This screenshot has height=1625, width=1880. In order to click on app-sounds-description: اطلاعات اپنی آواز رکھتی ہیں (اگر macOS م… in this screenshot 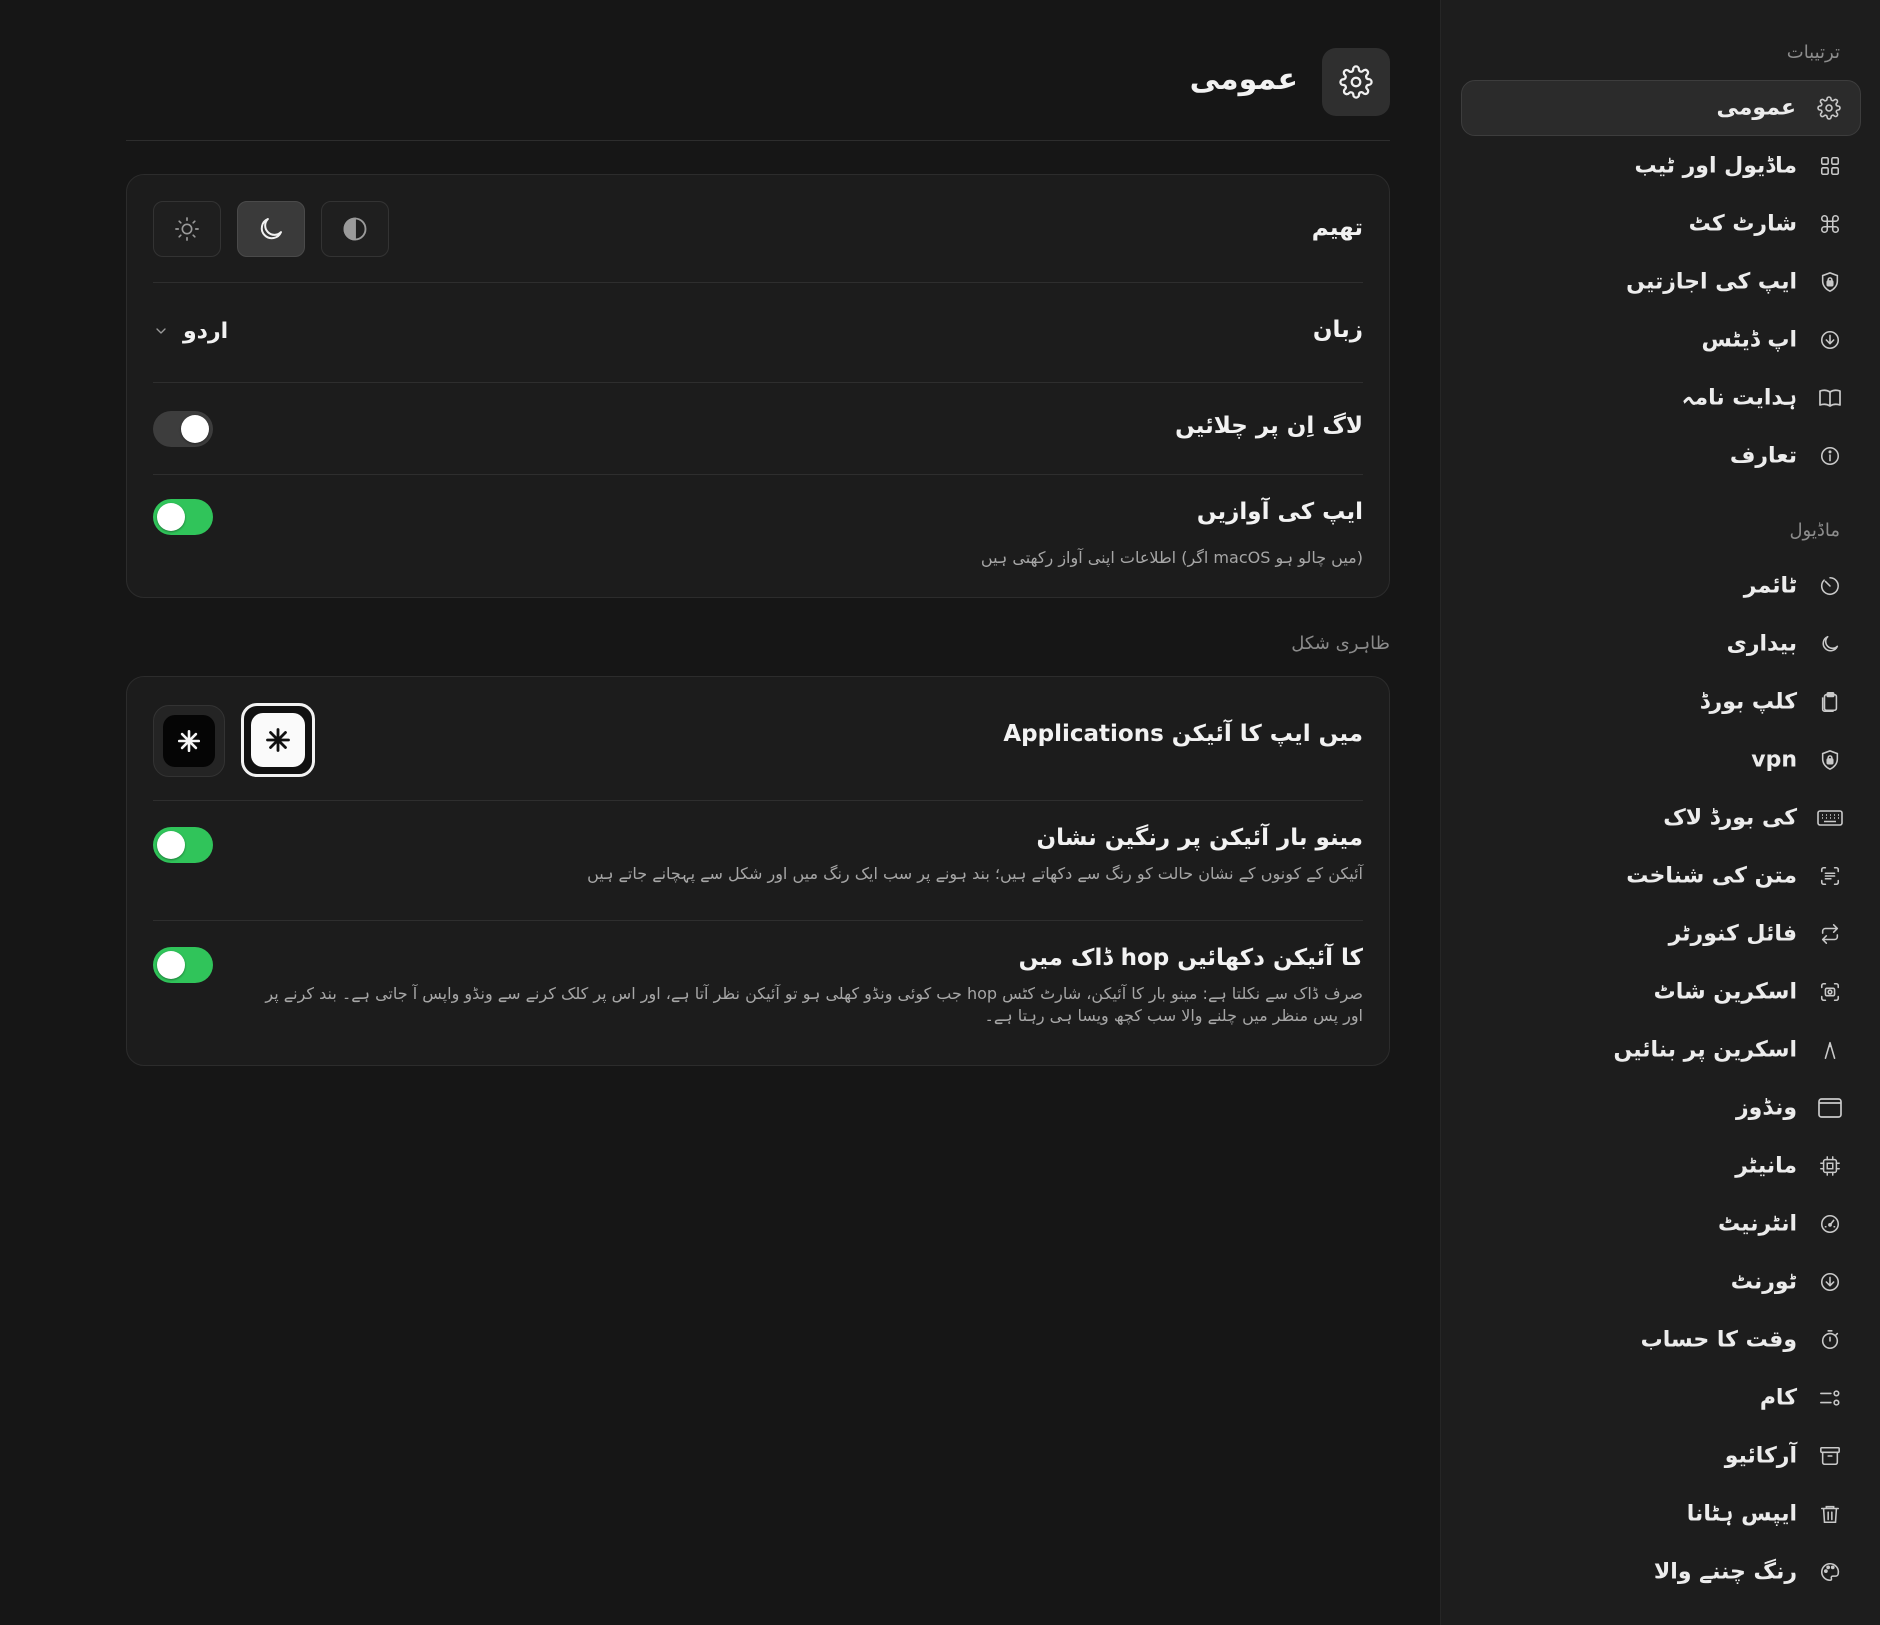, I will do `click(1171, 557)`.